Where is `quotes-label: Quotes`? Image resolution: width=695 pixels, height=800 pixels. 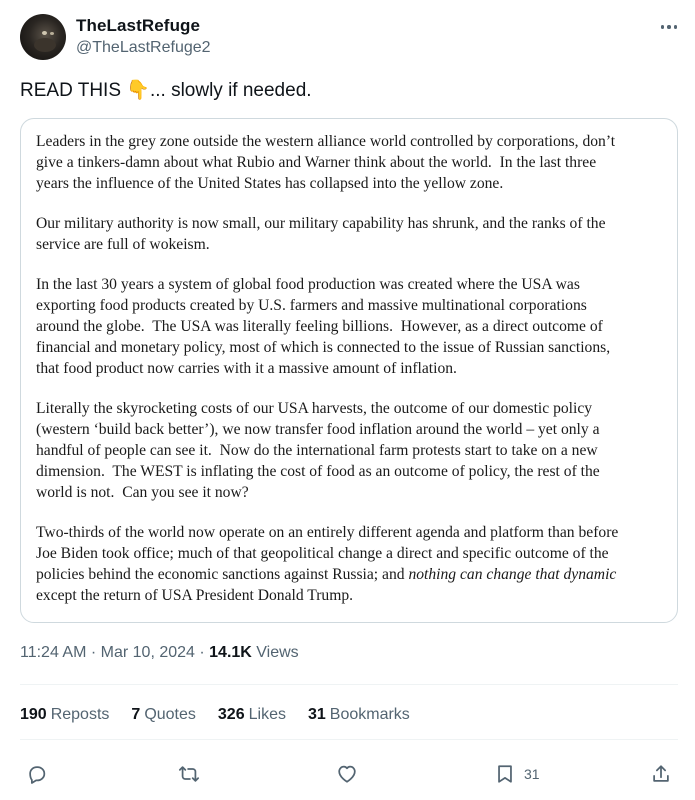 quotes-label: Quotes is located at coordinates (170, 714).